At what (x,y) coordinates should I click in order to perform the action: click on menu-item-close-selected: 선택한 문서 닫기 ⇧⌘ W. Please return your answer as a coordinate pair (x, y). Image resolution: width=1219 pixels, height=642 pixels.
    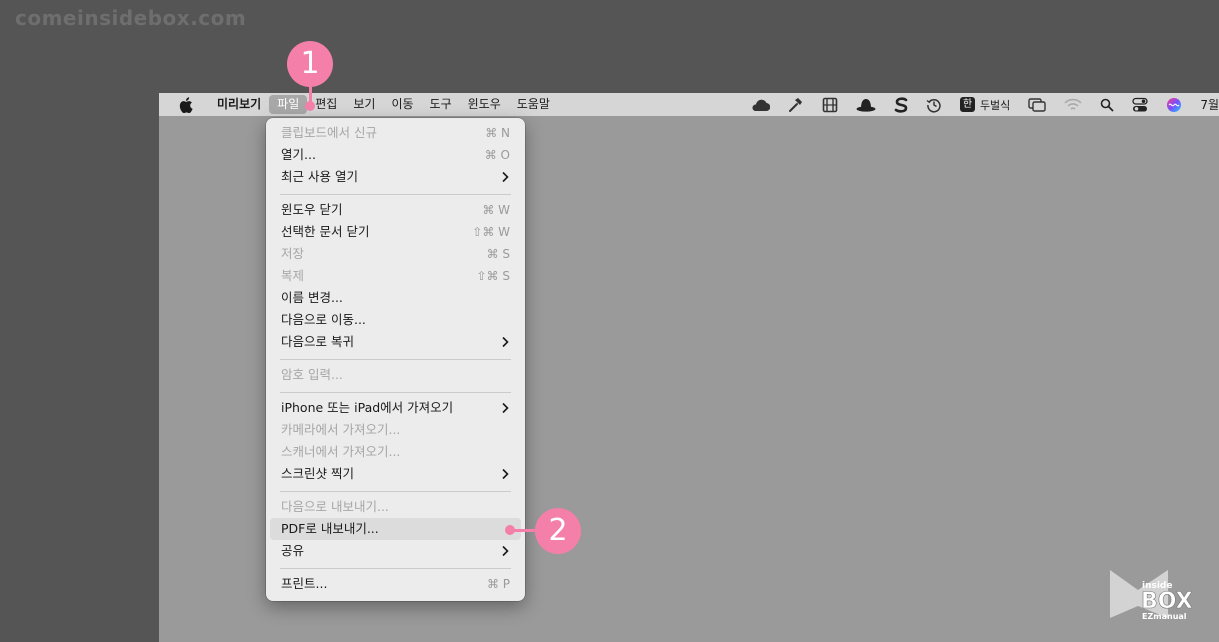
    Looking at the image, I should click on (395, 232).